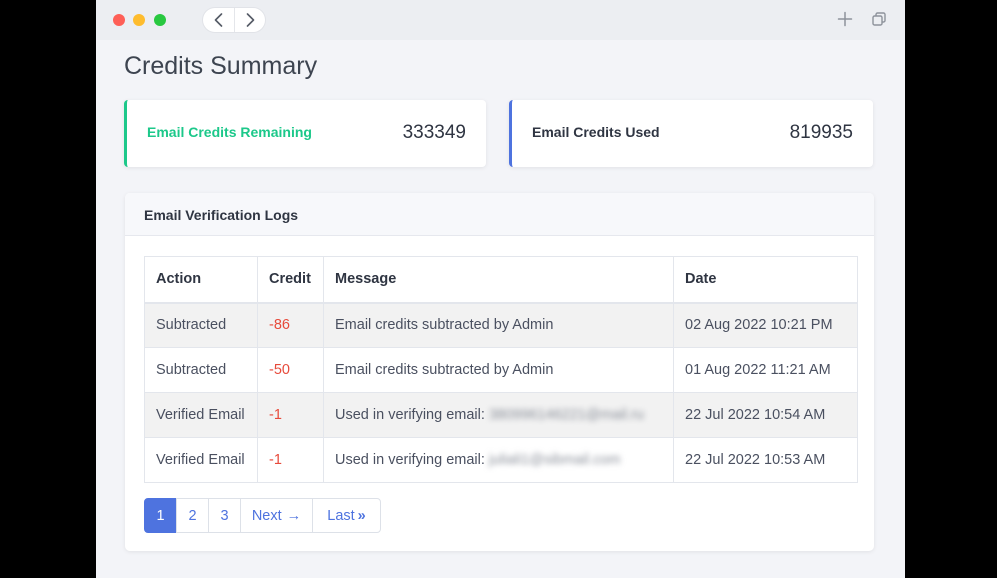 The height and width of the screenshot is (578, 997). Describe the element at coordinates (691, 133) in the screenshot. I see `credits-used-card: Email Credits Used 819935` at that location.